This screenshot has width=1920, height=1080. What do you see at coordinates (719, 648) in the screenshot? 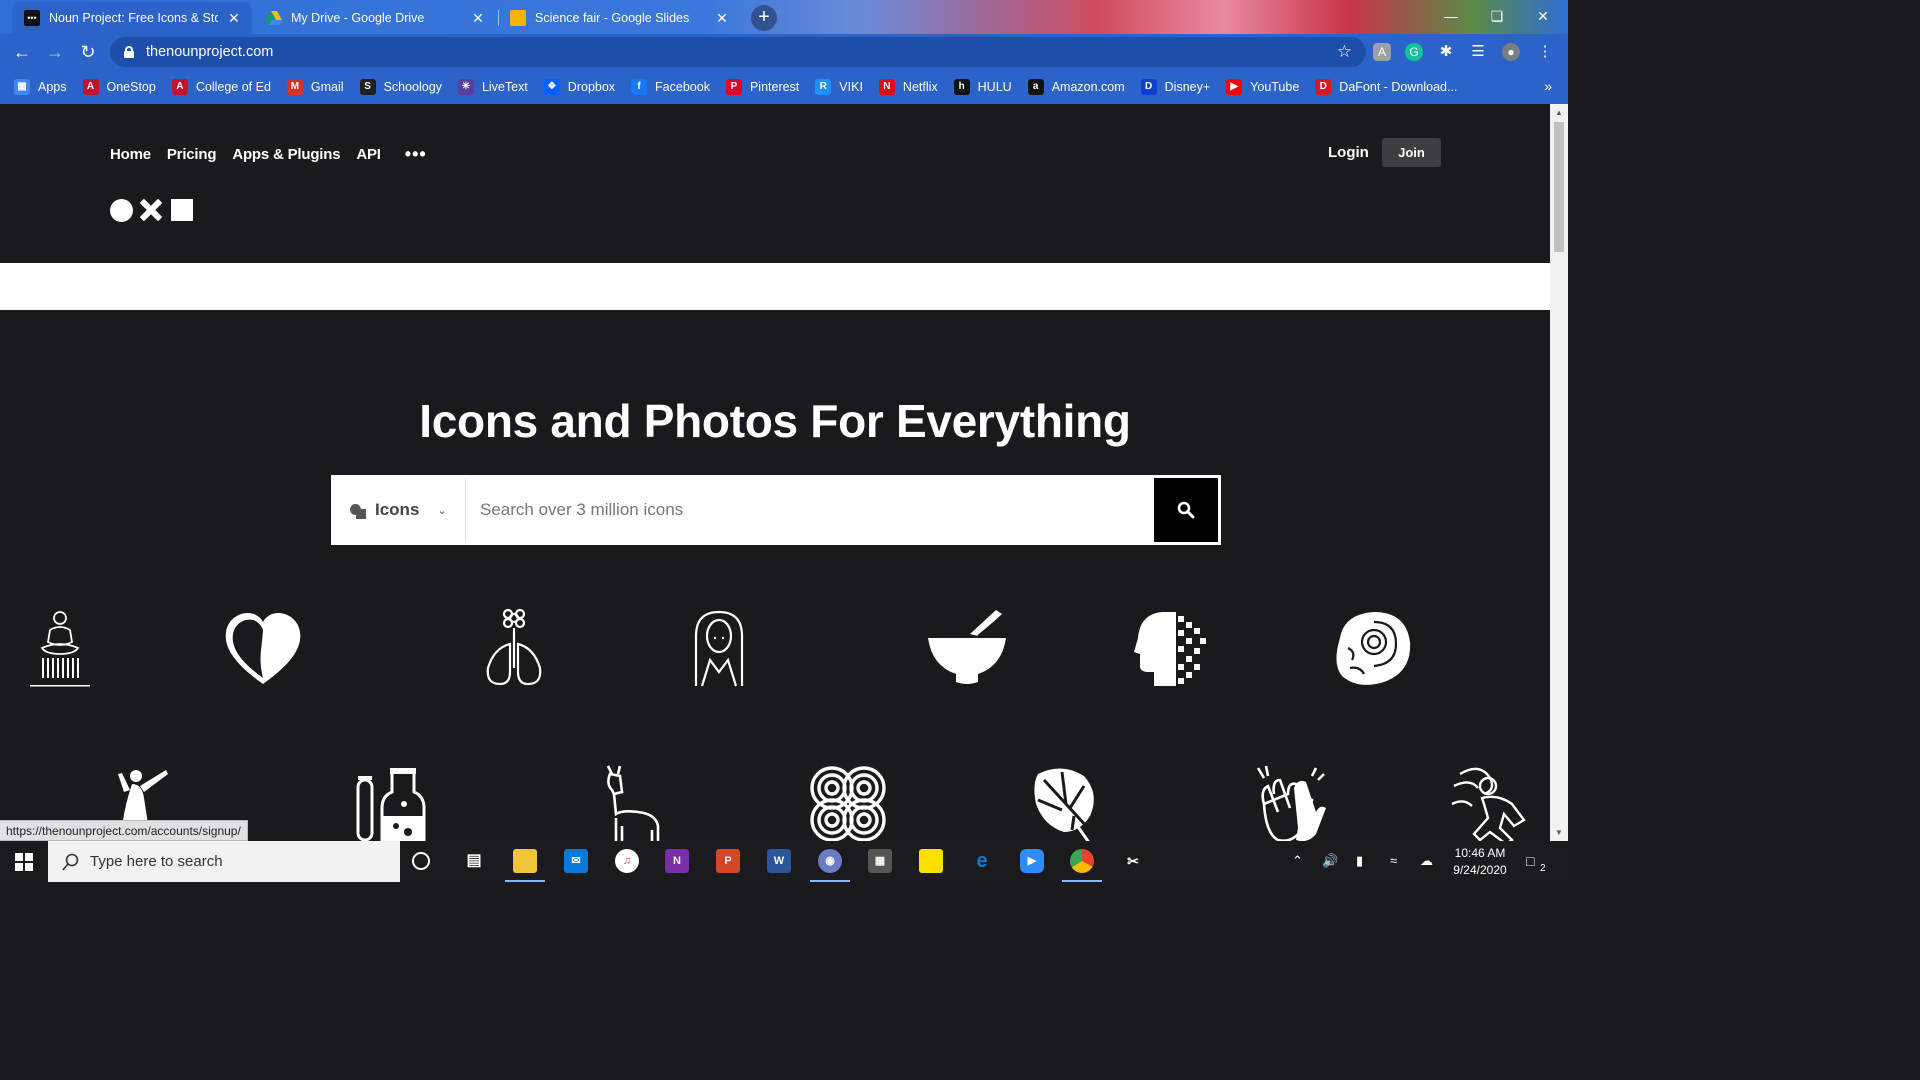
I see `woman-portrait-icon` at bounding box center [719, 648].